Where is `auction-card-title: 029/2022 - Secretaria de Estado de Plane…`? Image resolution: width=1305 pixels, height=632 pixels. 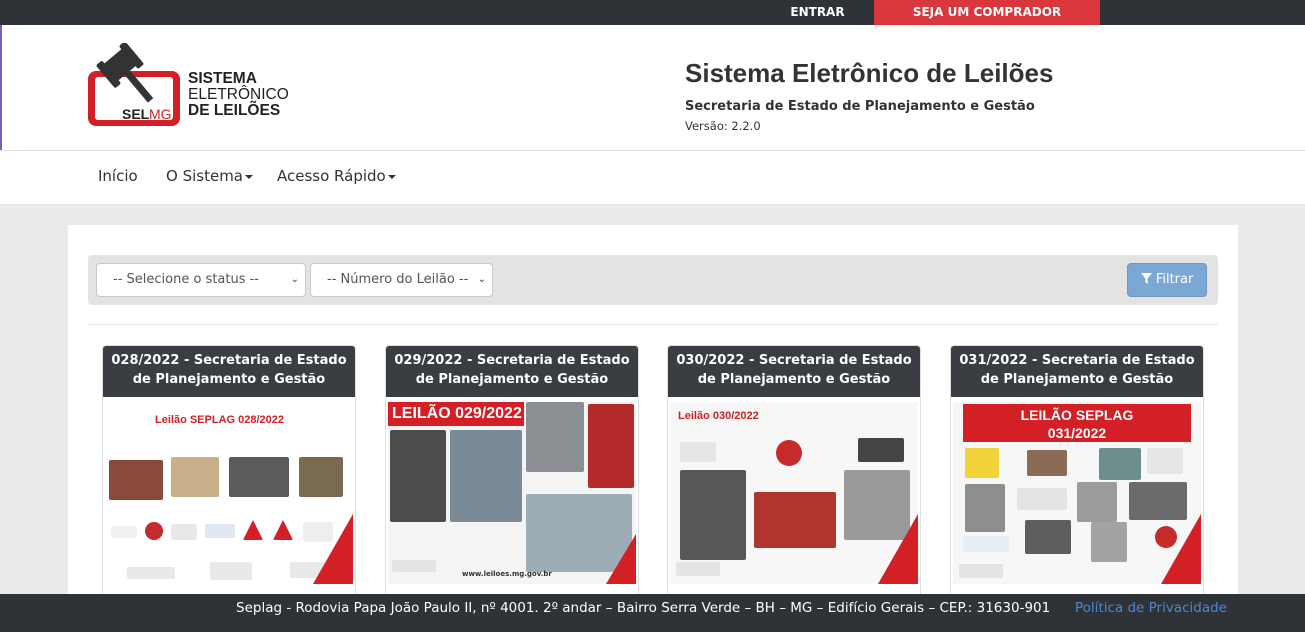
auction-card-title: 029/2022 - Secretaria de Estado de Plane… is located at coordinates (512, 371).